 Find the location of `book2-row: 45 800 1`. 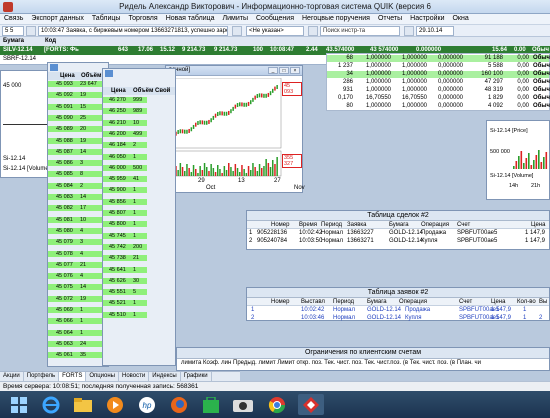

book2-row: 45 800 1 is located at coordinates (125, 224).